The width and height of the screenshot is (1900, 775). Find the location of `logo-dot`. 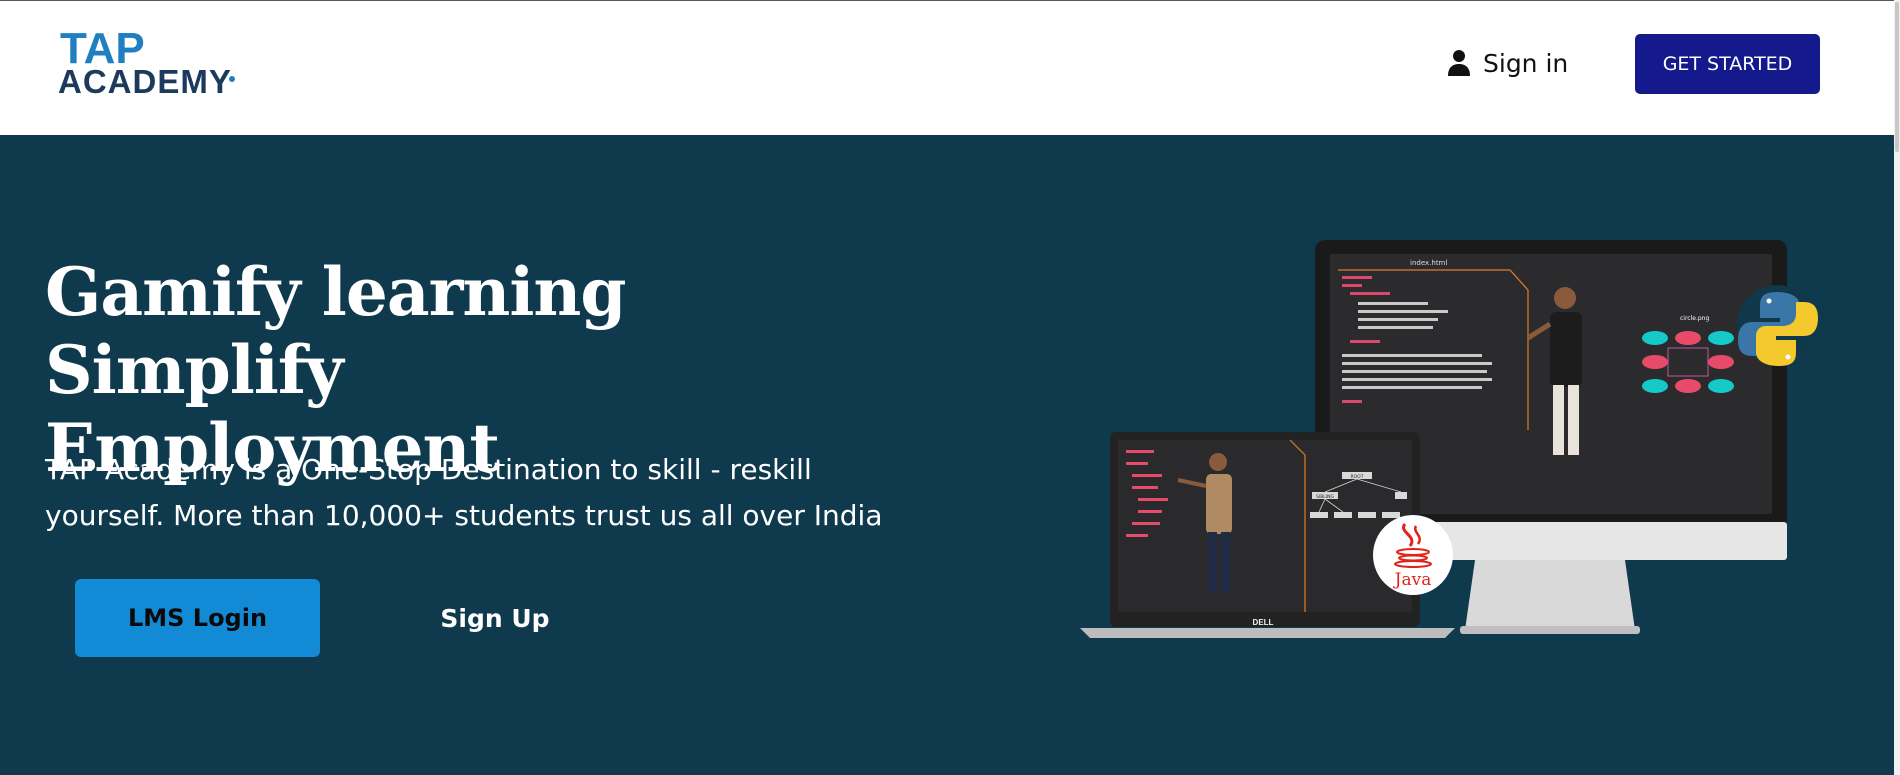

logo-dot is located at coordinates (232, 79).